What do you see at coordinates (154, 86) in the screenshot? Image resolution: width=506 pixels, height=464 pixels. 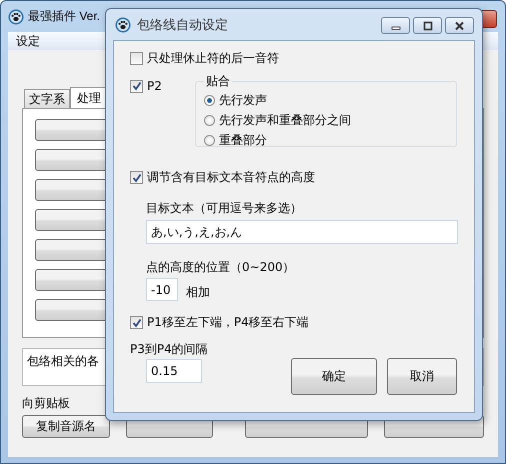 I see `checkbox-label: P2` at bounding box center [154, 86].